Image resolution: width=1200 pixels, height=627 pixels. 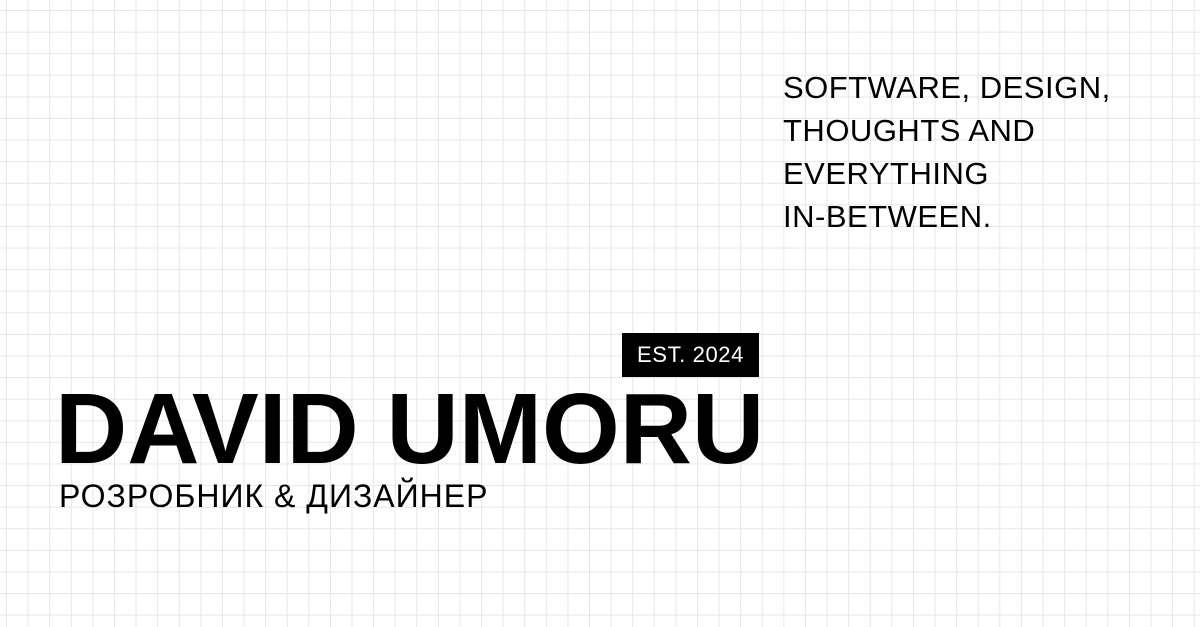 I want to click on tagline-line: EVERYTHING, so click(x=886, y=173).